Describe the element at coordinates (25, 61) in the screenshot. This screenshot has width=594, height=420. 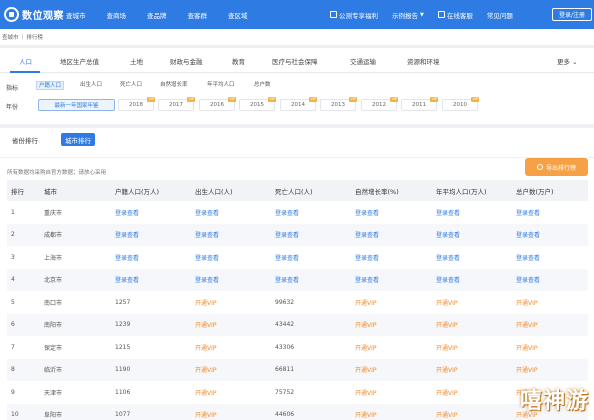
I see `tab-population: 人口` at that location.